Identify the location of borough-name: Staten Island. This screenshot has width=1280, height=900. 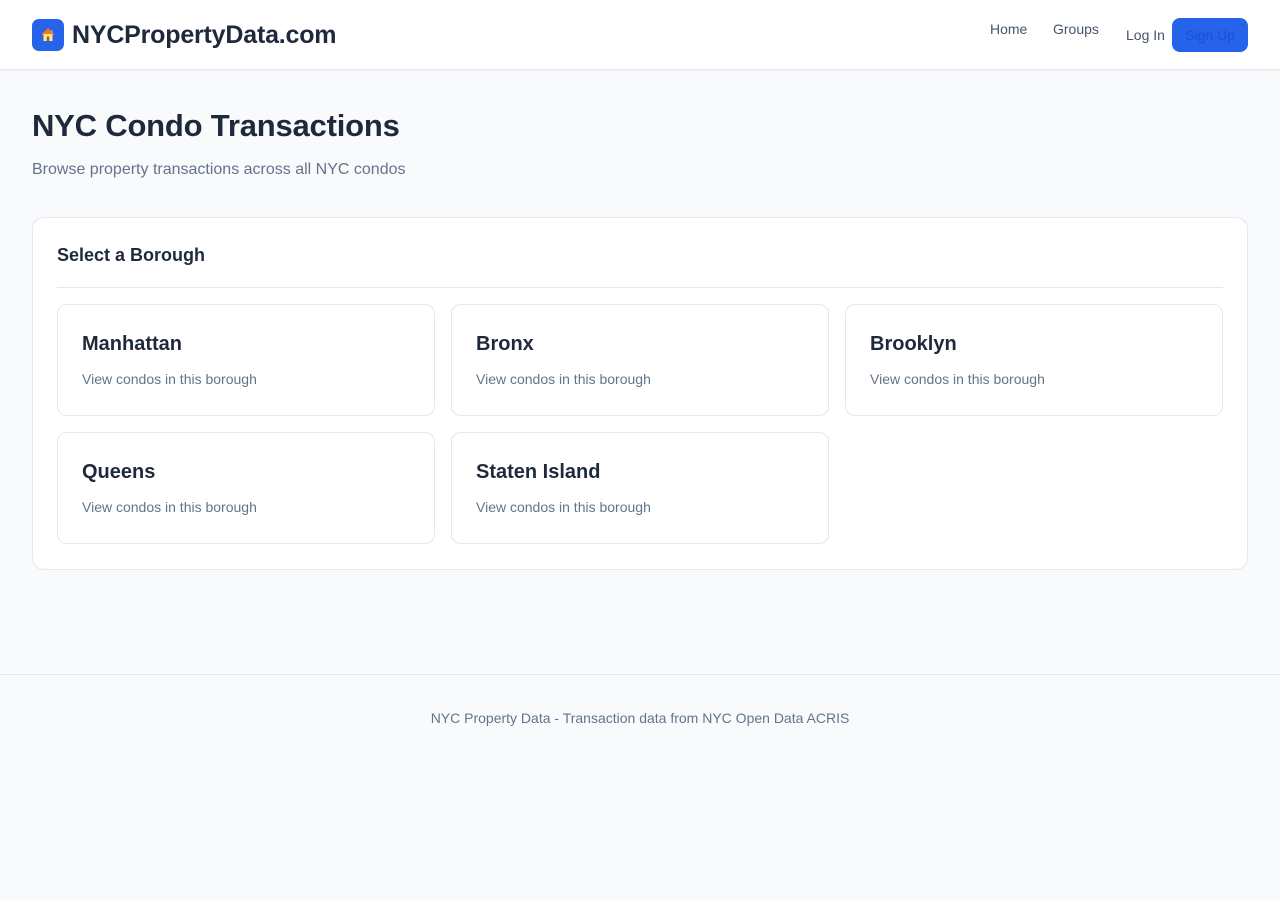
(538, 472).